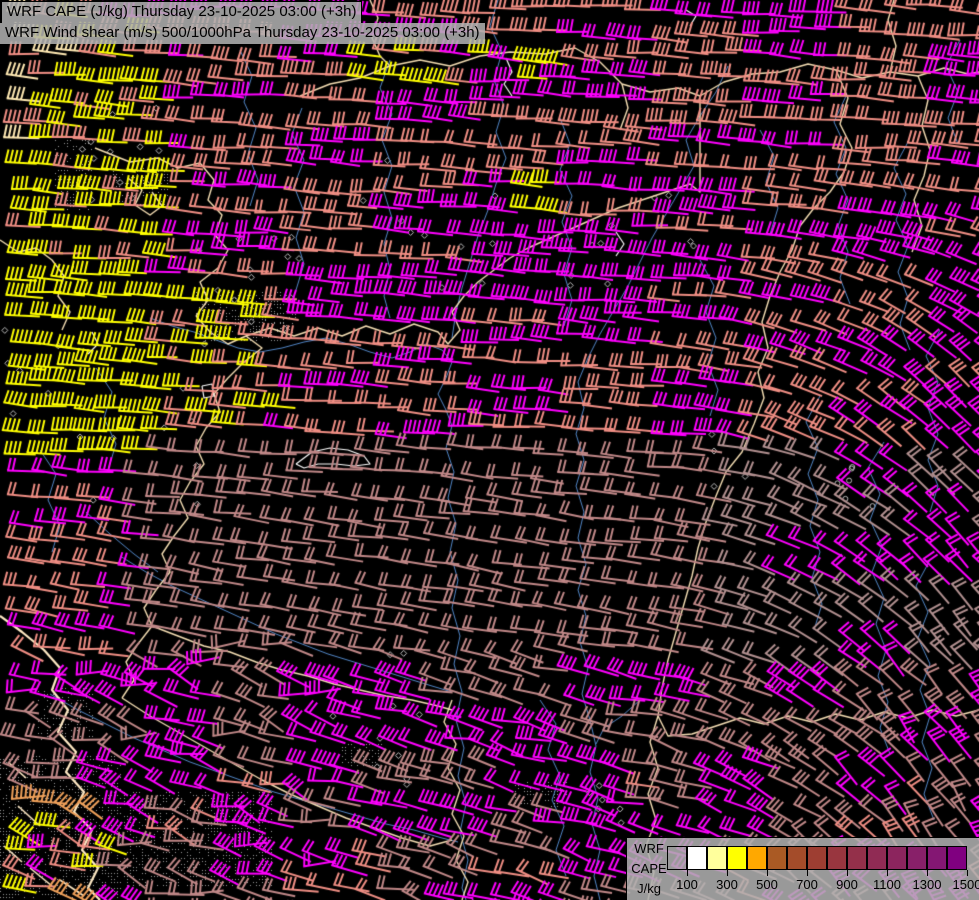 Image resolution: width=979 pixels, height=900 pixels. I want to click on legend-unit-label: J/kg, so click(649, 888).